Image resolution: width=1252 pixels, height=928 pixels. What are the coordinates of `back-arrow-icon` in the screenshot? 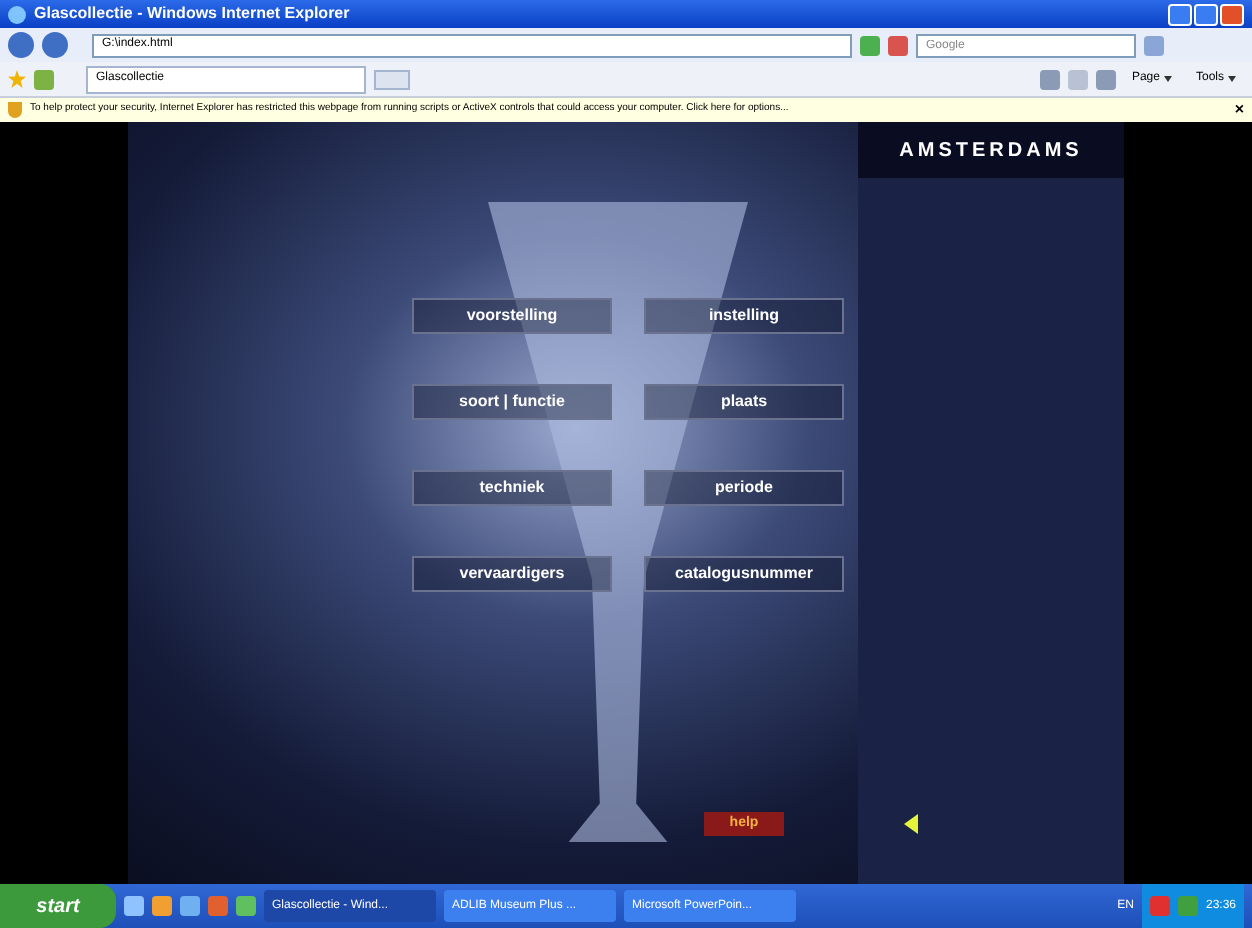 It's located at (911, 824).